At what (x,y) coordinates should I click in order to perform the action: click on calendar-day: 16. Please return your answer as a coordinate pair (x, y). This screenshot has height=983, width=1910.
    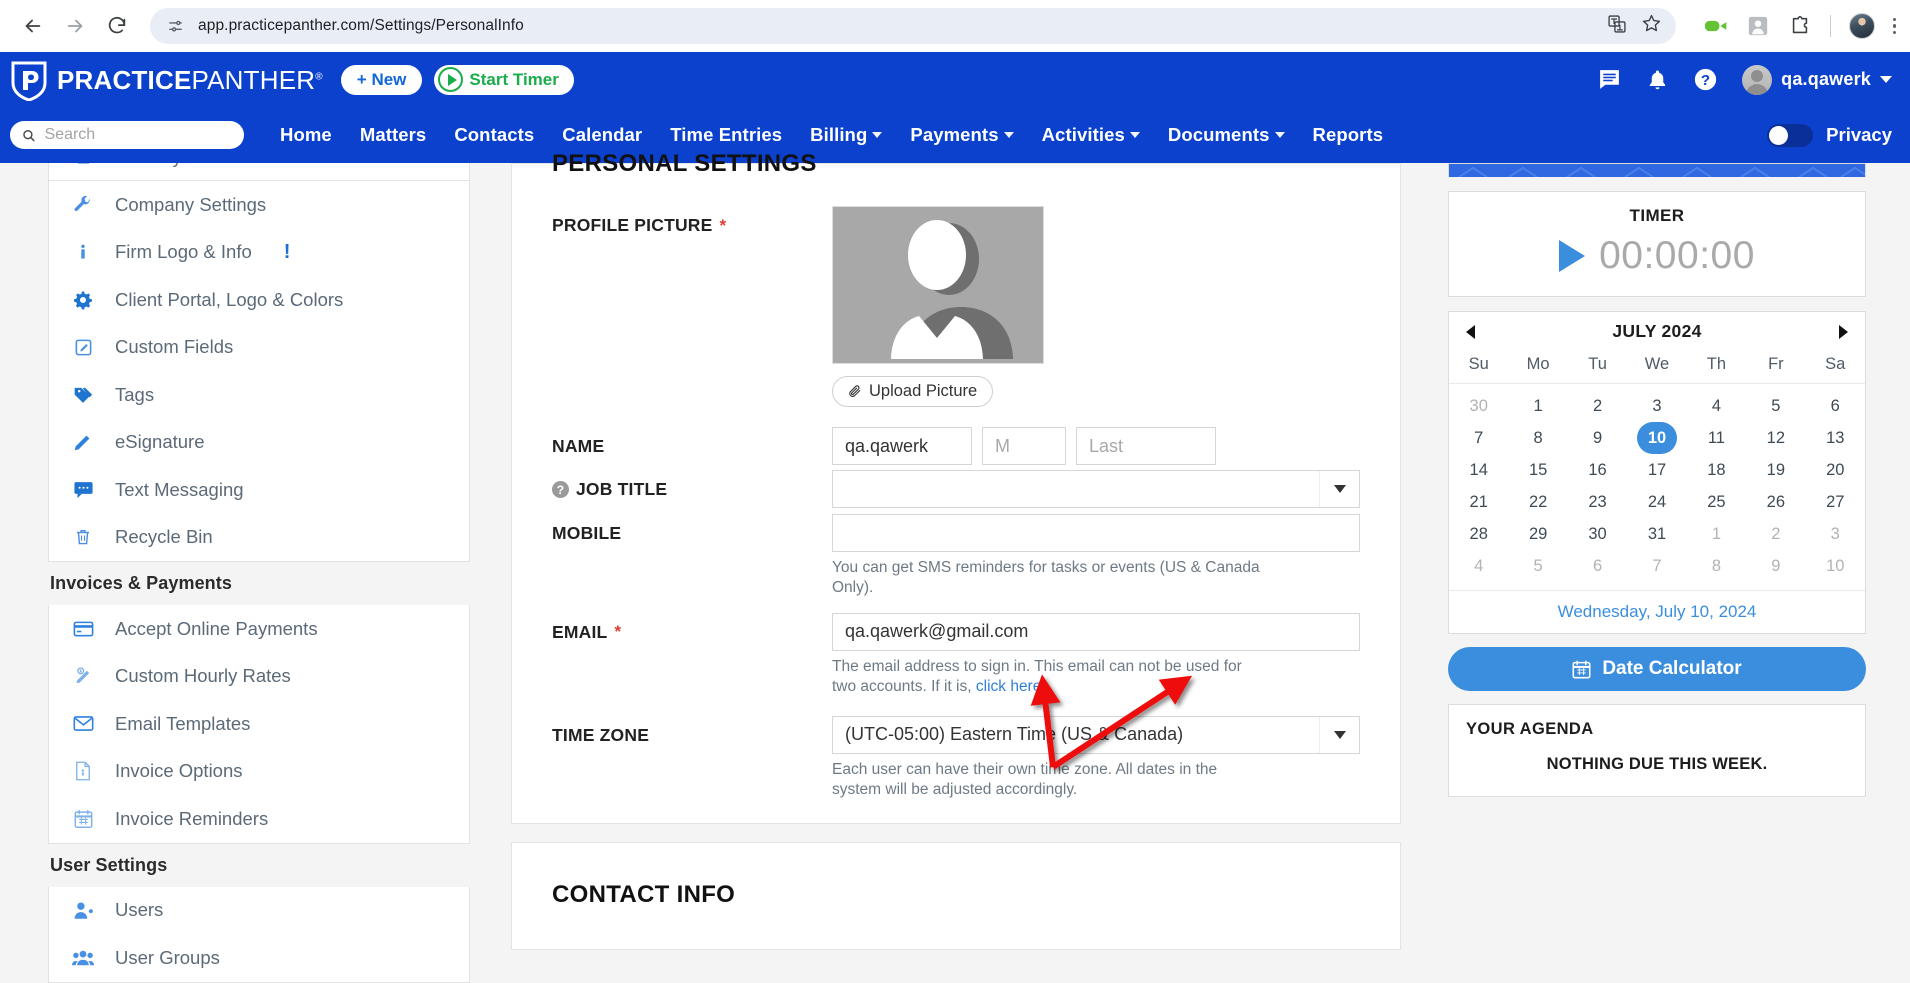
    Looking at the image, I should click on (1597, 470).